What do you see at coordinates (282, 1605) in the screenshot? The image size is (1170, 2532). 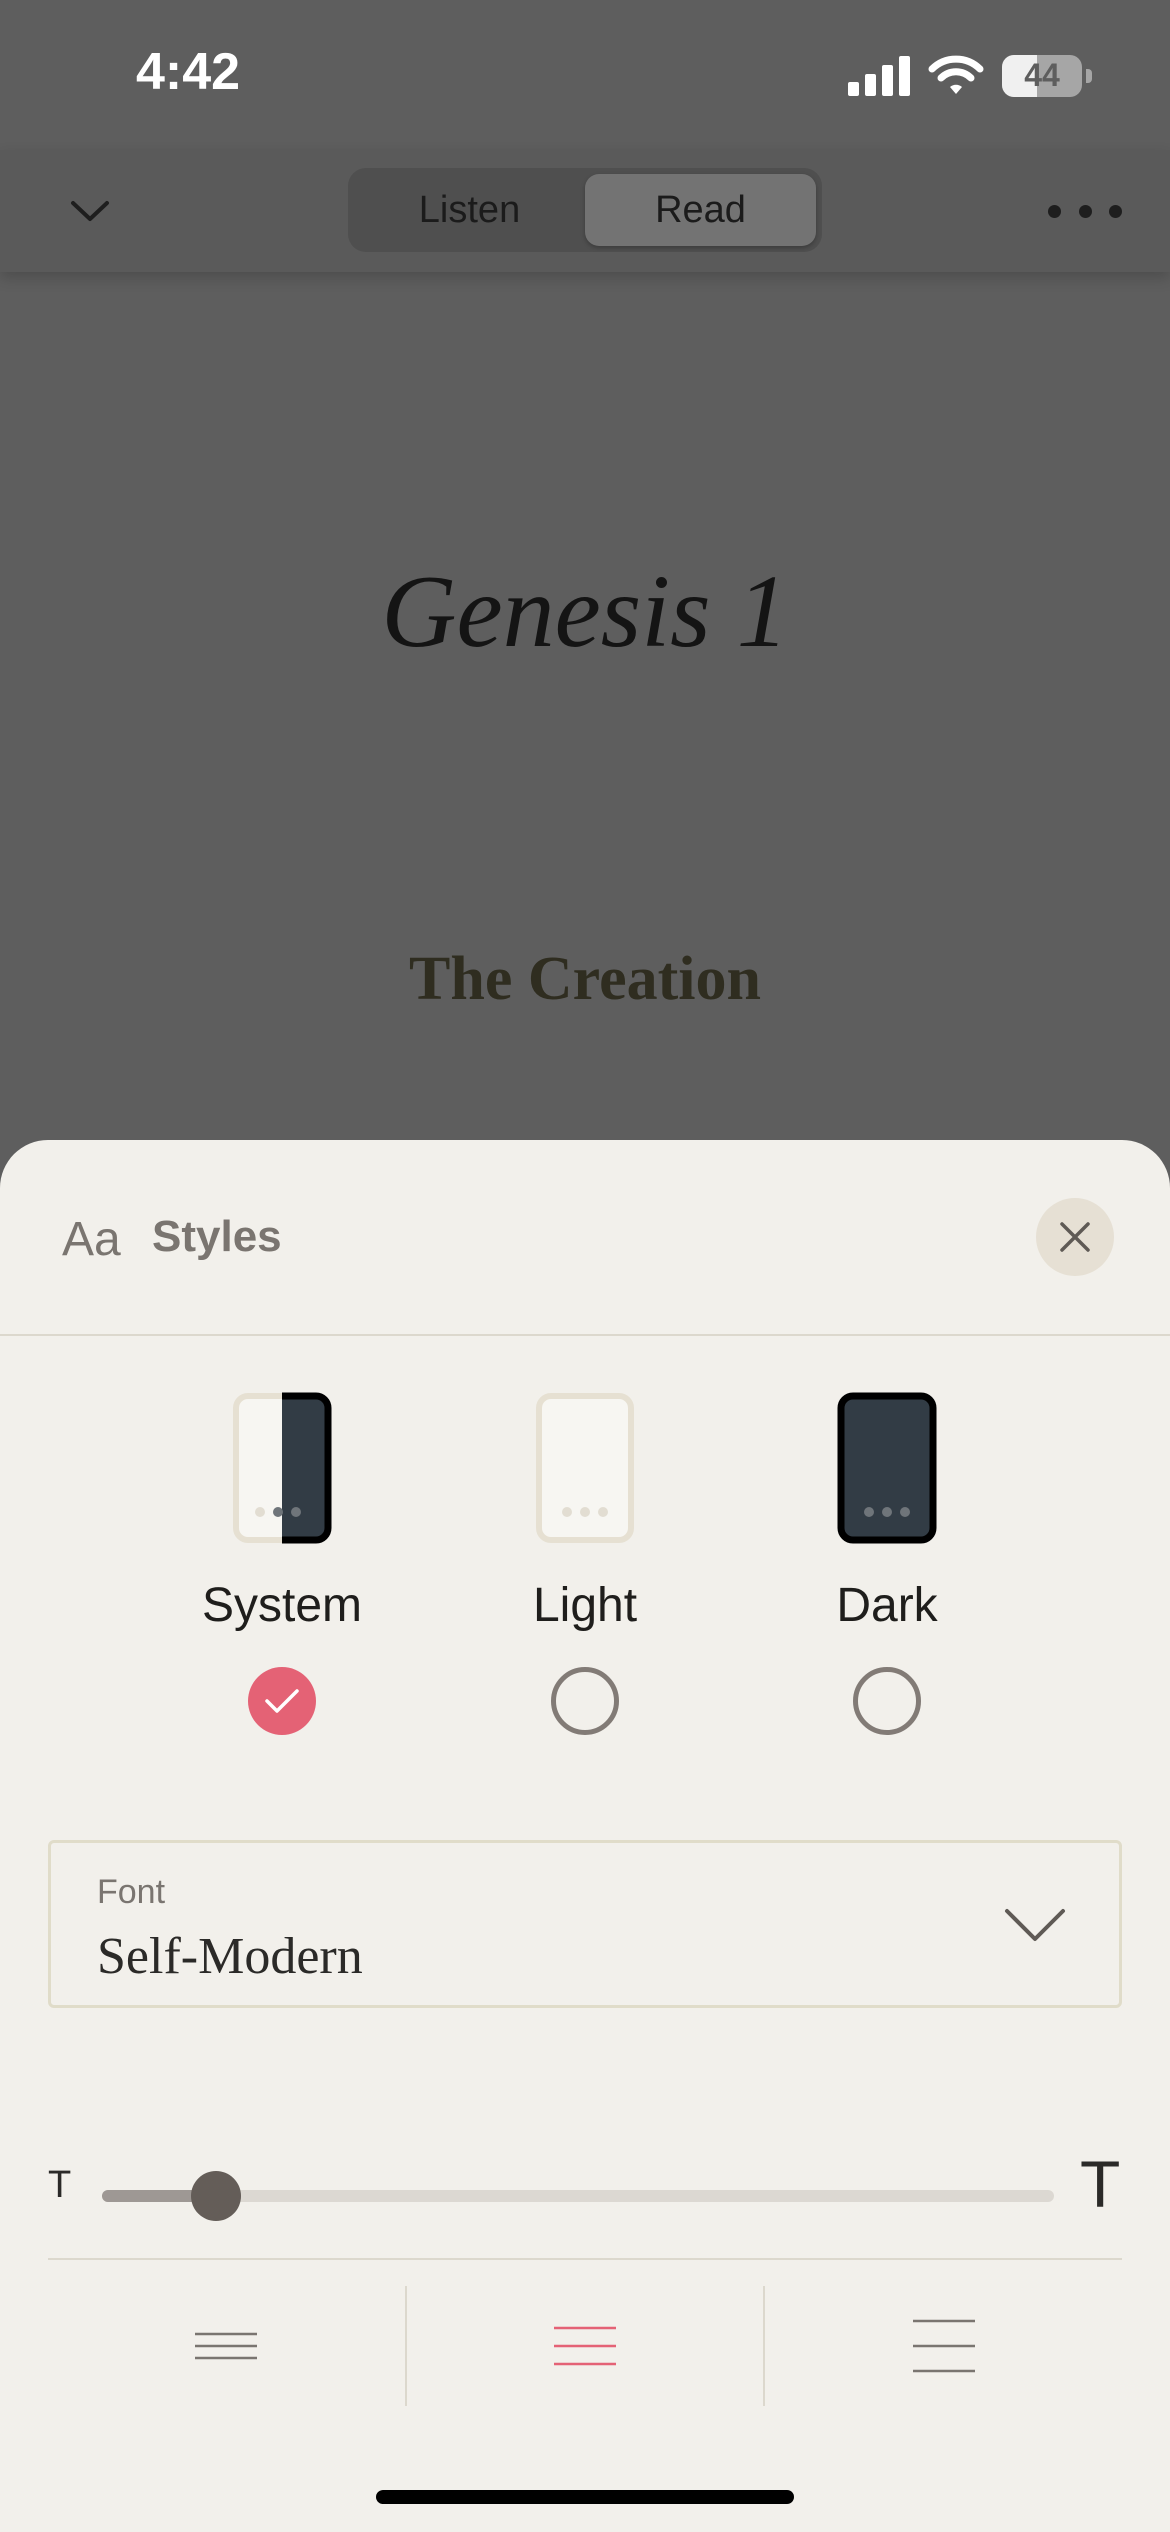 I see `theme-label-system: System` at bounding box center [282, 1605].